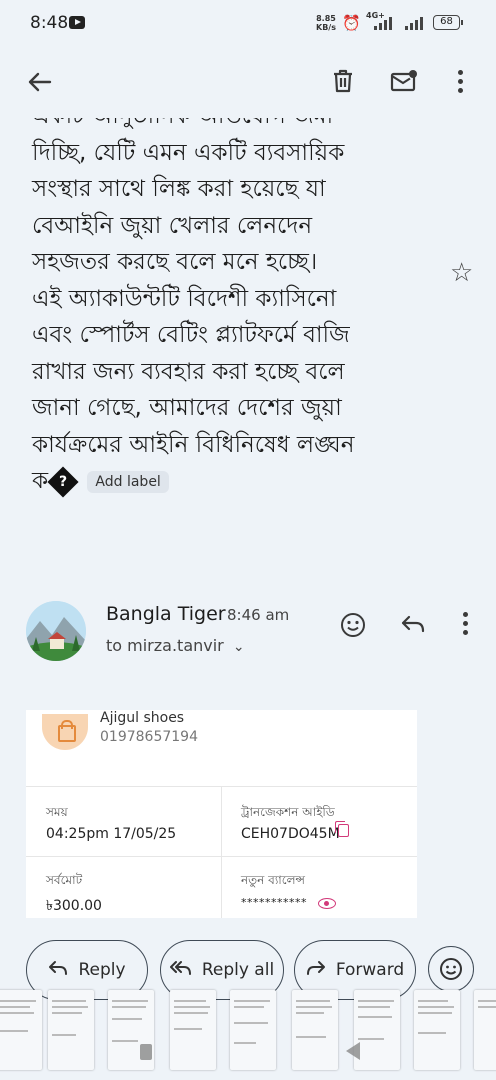 This screenshot has height=1080, width=496. I want to click on body-line: এই অ্যাকাউন্টটি বিদেশী ক্যাসিনো, so click(184, 298).